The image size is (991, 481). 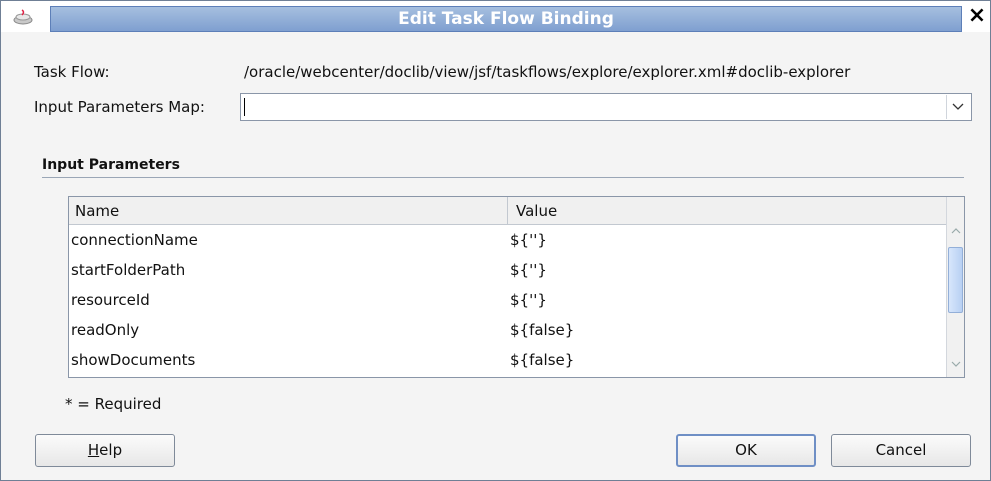 I want to click on column-header-value: Value, so click(x=536, y=211).